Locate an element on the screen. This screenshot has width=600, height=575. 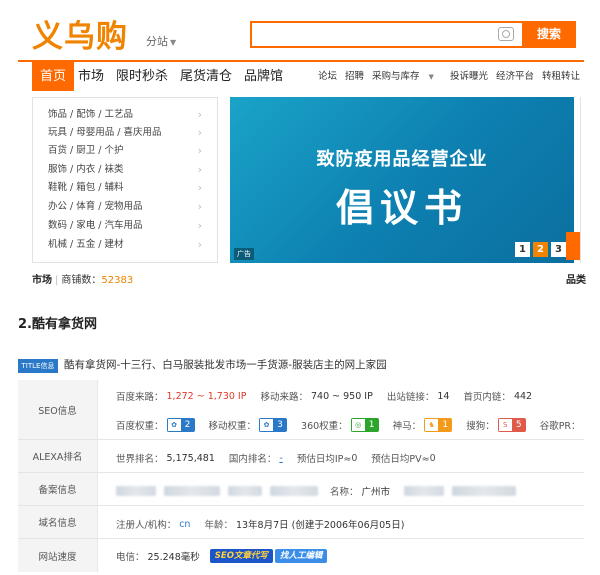
shenma-value: 1 is located at coordinates (445, 425).